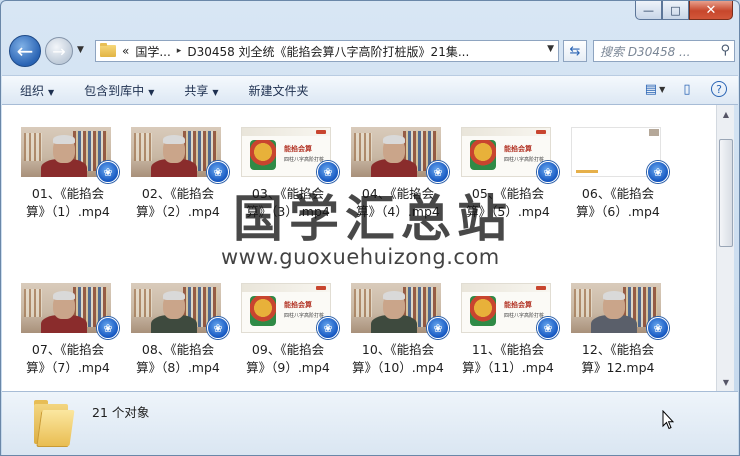 This screenshot has height=456, width=740. Describe the element at coordinates (288, 358) in the screenshot. I see `file-name: 09、《能掐会 算》（9）.mp4` at that location.